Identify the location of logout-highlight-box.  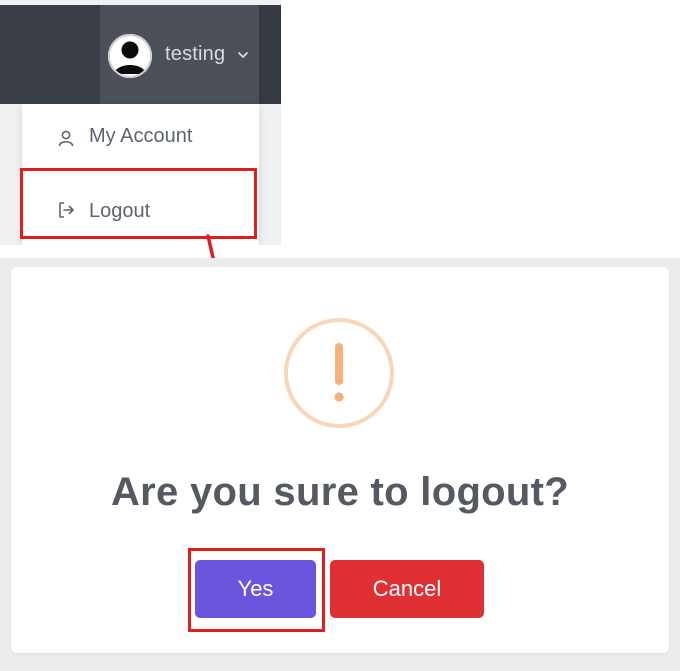
(138, 203).